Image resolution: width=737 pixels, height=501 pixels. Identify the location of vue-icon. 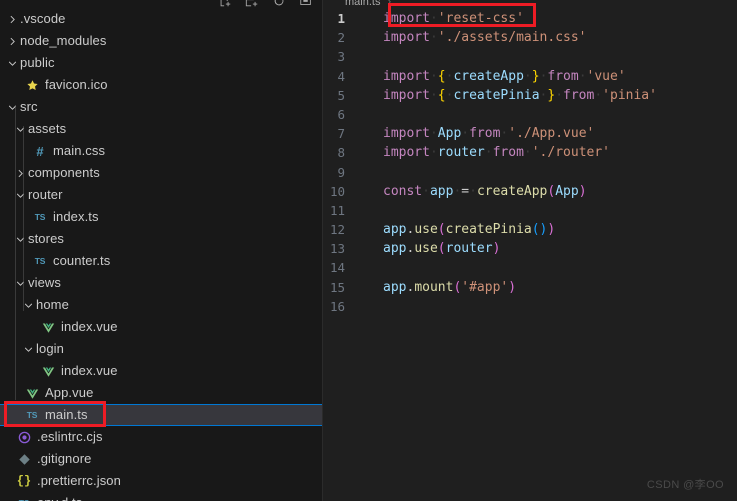
(48, 327).